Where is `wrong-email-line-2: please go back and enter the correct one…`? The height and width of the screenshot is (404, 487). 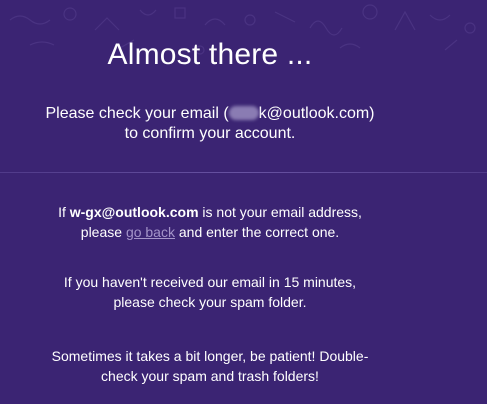 wrong-email-line-2: please go back and enter the correct one… is located at coordinates (210, 232).